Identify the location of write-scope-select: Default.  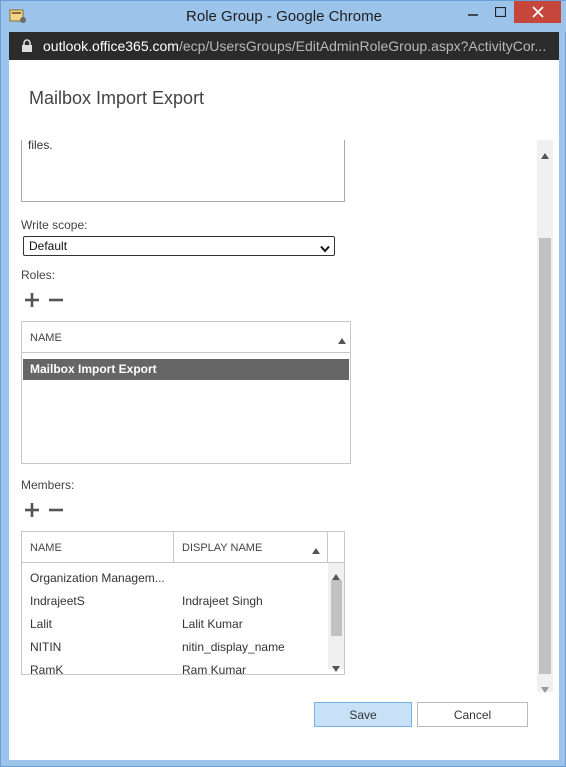
(179, 246).